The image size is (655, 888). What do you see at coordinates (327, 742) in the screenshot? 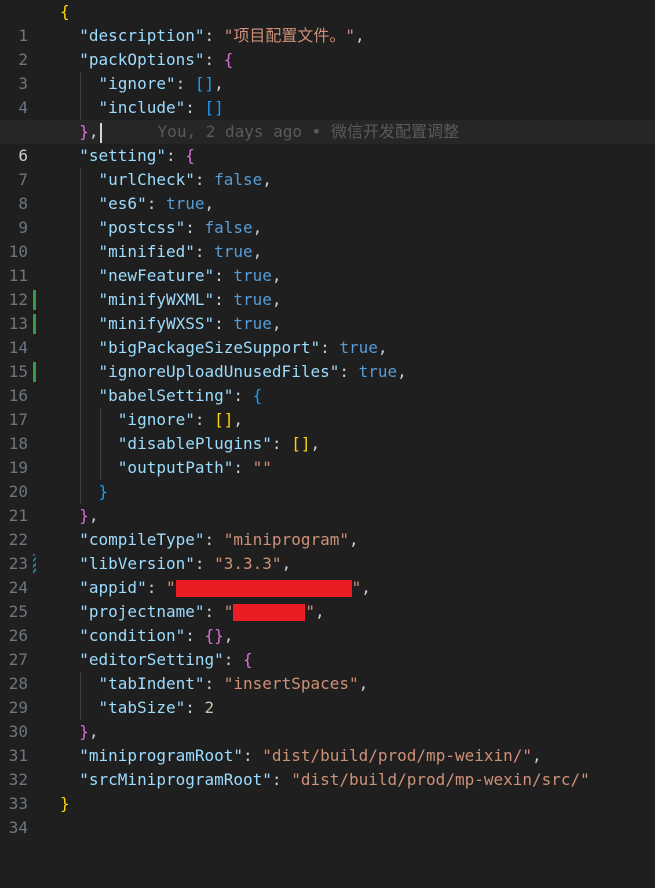
I see `code-line: 31 },` at bounding box center [327, 742].